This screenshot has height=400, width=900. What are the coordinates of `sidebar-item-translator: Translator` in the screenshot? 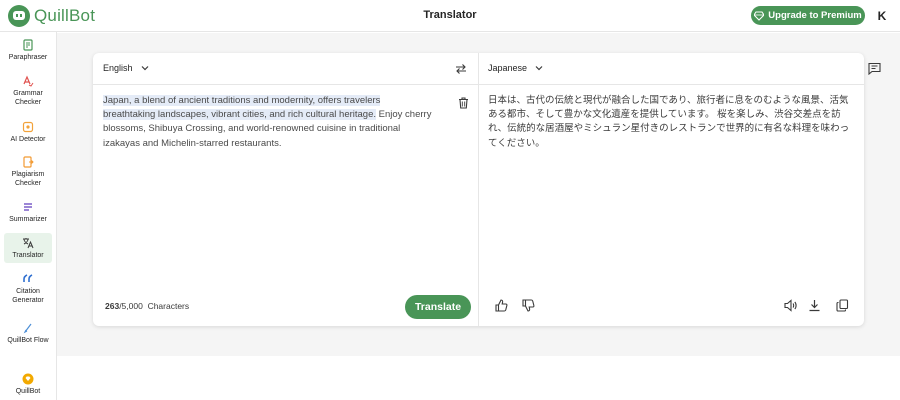 It's located at (28, 248).